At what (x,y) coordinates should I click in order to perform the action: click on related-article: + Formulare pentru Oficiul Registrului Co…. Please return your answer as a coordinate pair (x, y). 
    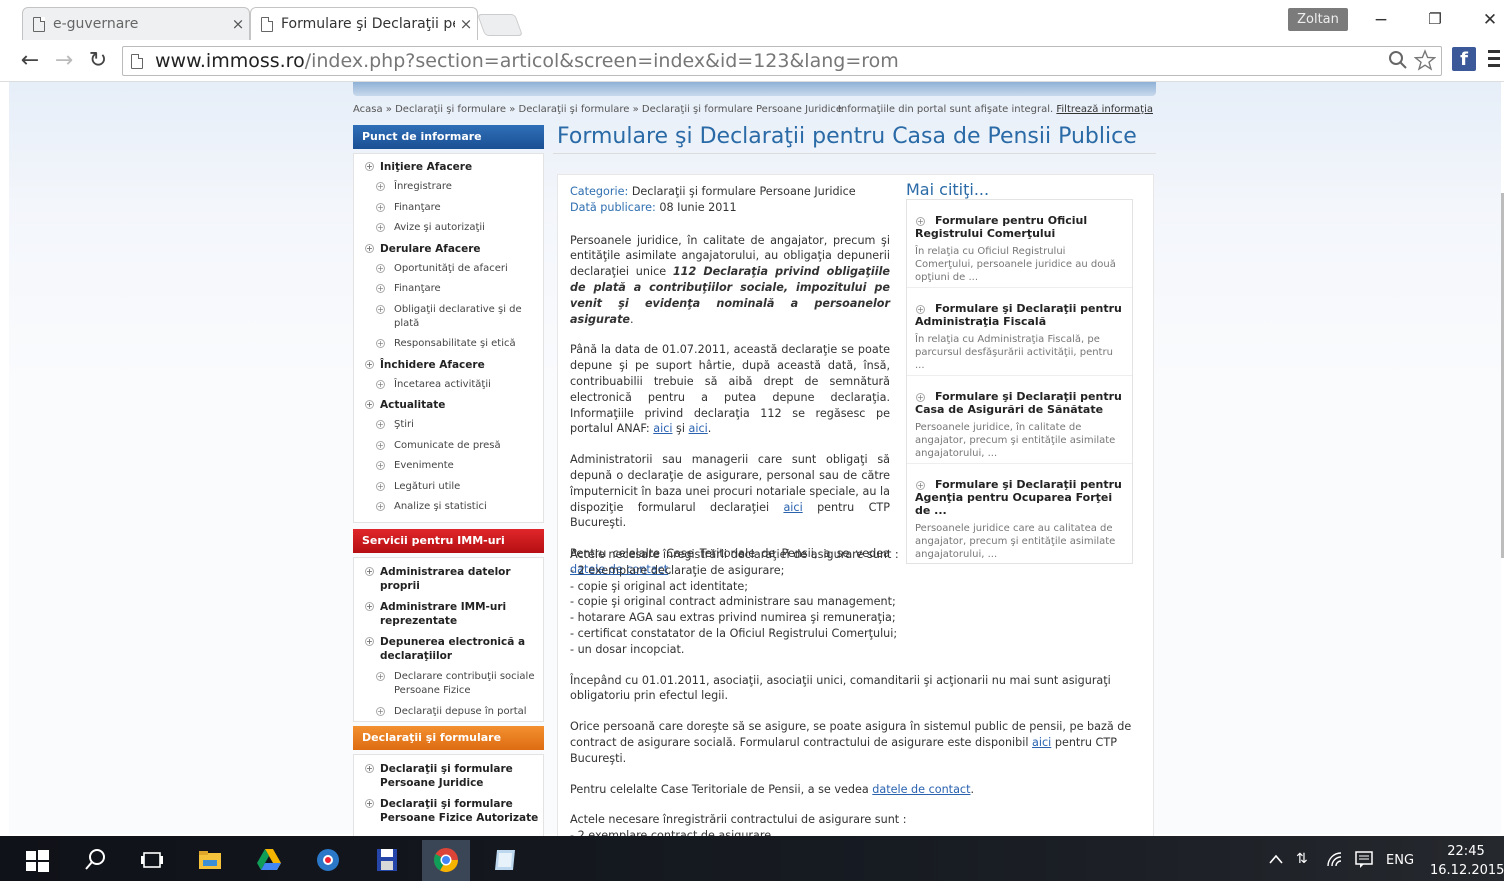
    Looking at the image, I should click on (1019, 244).